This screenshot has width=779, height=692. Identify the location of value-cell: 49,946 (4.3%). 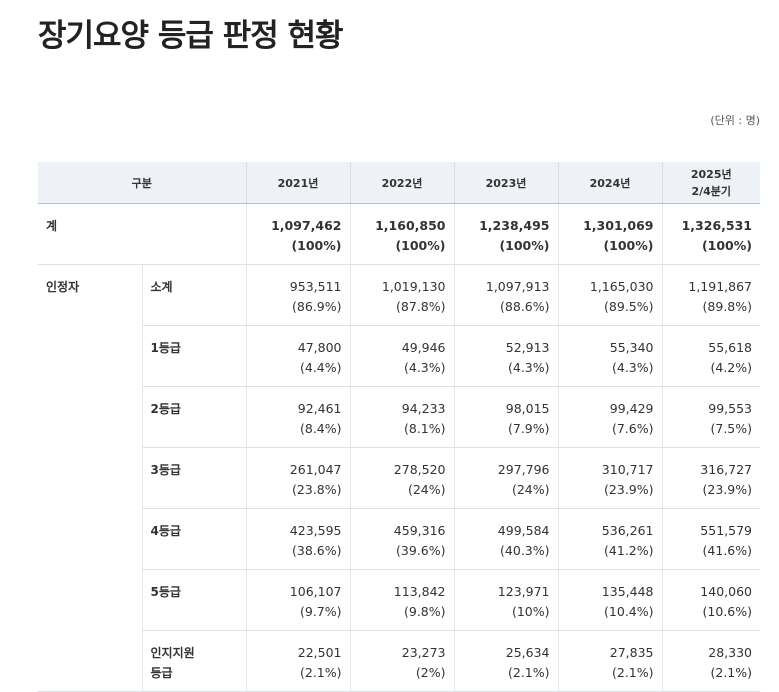
(402, 356).